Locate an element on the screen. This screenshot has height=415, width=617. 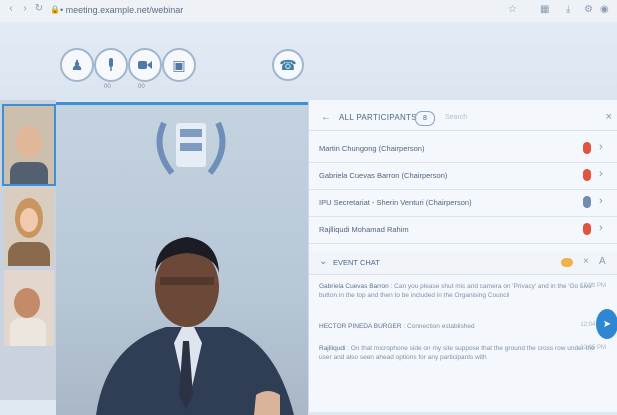
settings-icon: ⚙ is located at coordinates (588, 9).